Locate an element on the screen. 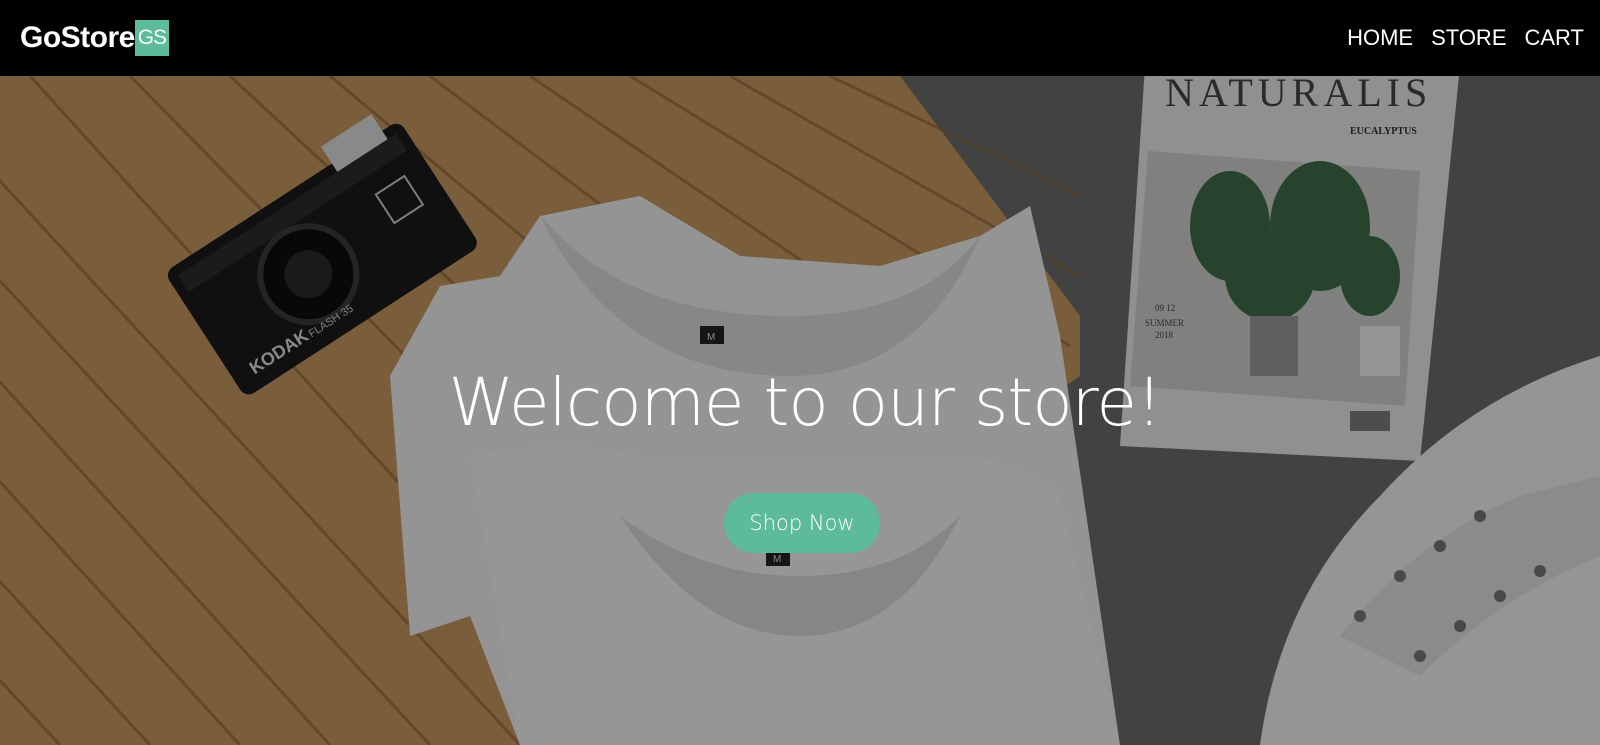  hero-title: Welcome to our store! is located at coordinates (805, 402).